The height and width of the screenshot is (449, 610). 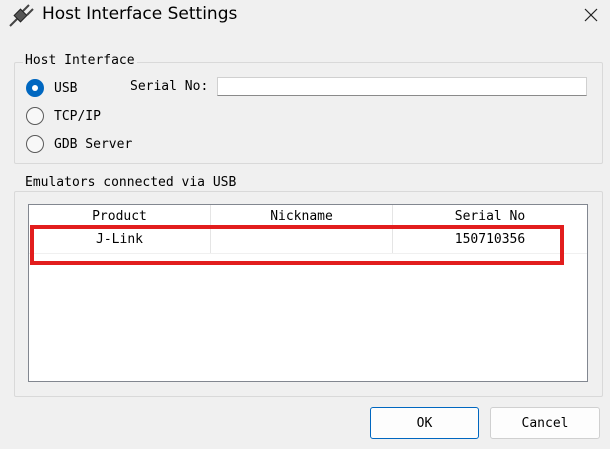 What do you see at coordinates (66, 88) in the screenshot?
I see `radio-usb-label: USB` at bounding box center [66, 88].